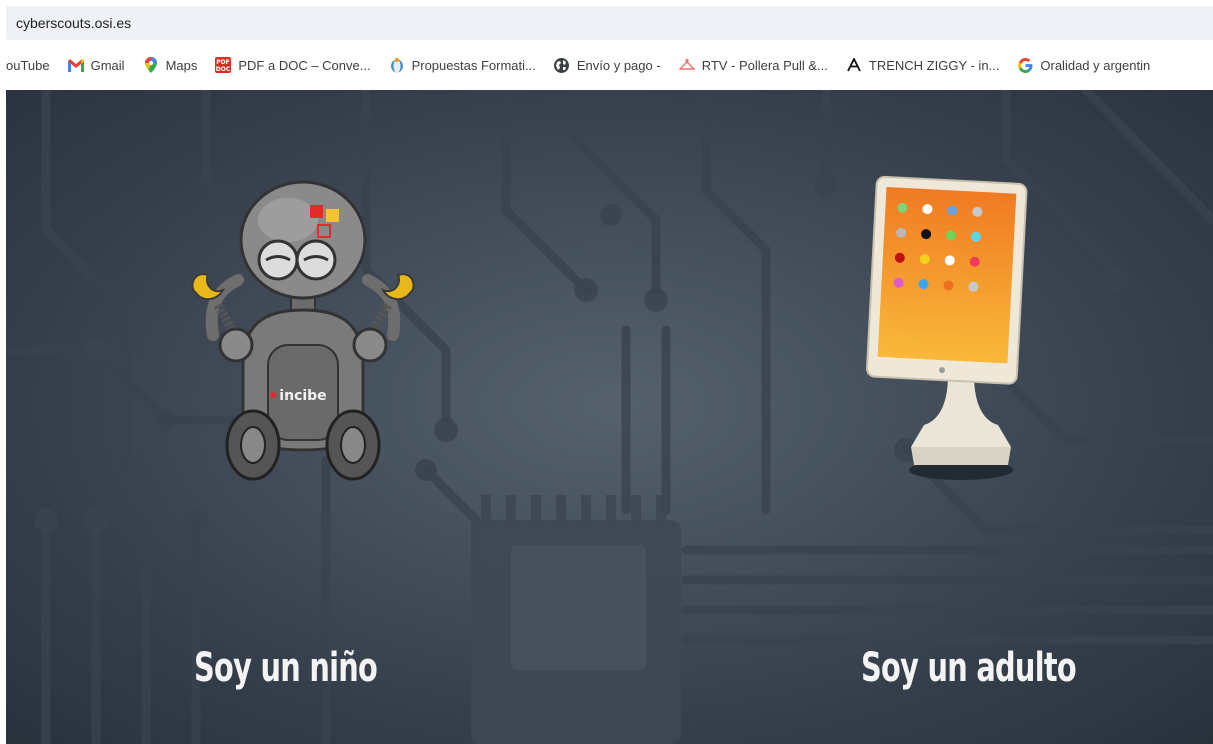  What do you see at coordinates (75, 65) in the screenshot?
I see `gmail-icon` at bounding box center [75, 65].